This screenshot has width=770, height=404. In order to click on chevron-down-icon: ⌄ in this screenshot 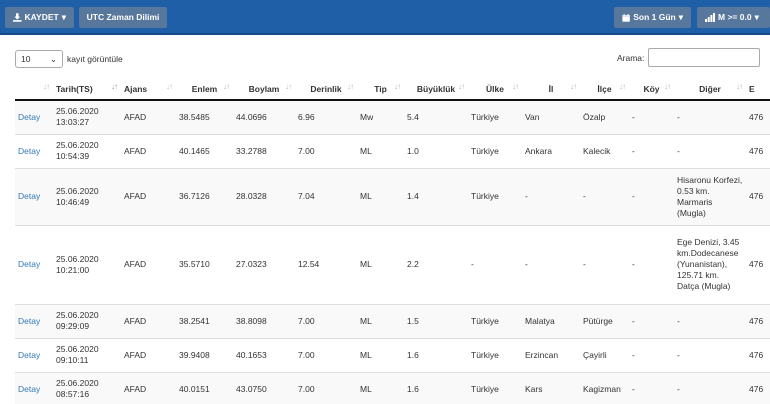, I will do `click(53, 59)`.